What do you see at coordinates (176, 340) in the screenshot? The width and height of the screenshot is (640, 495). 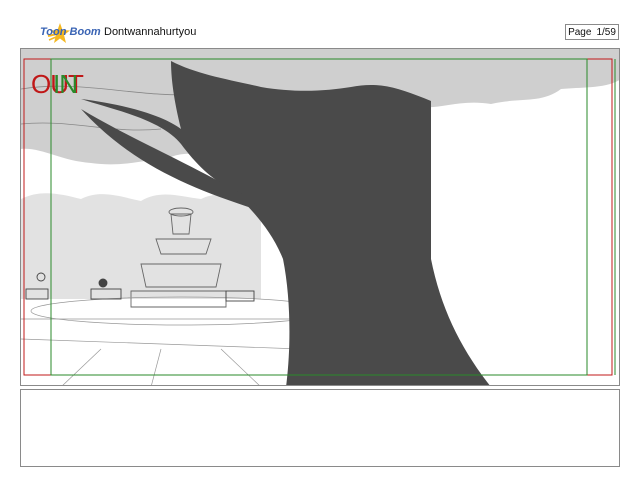 I see `ground-lines` at bounding box center [176, 340].